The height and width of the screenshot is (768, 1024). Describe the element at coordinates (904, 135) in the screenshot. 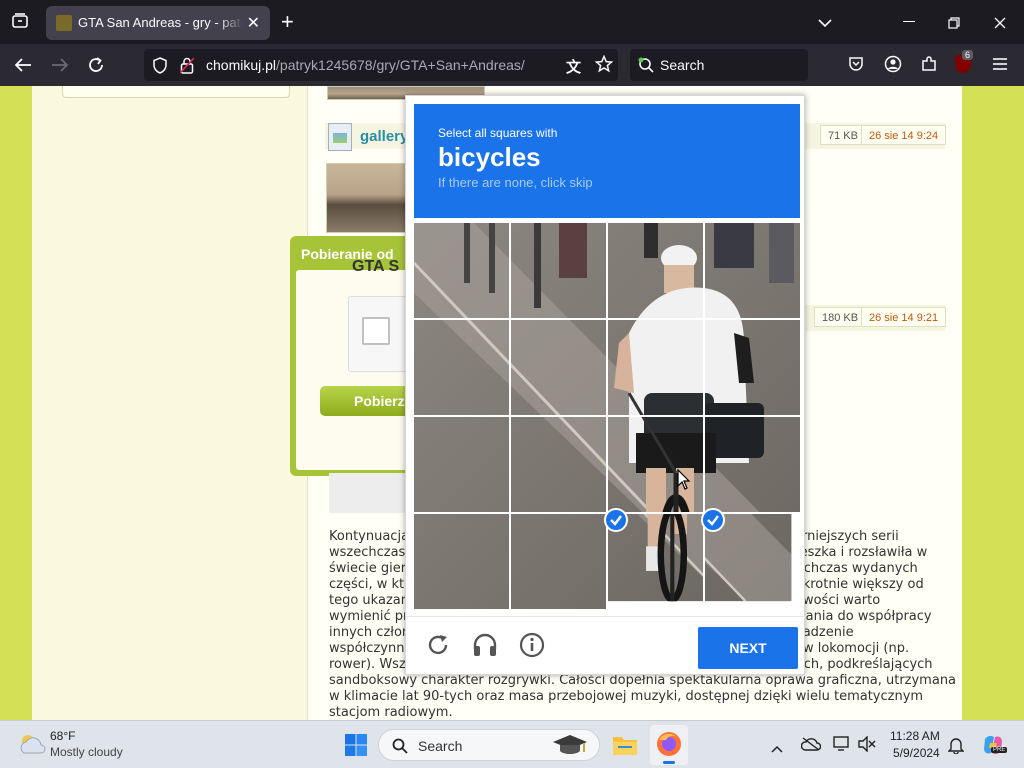

I see `file-date-badge: 26 sie 14 9:24` at that location.